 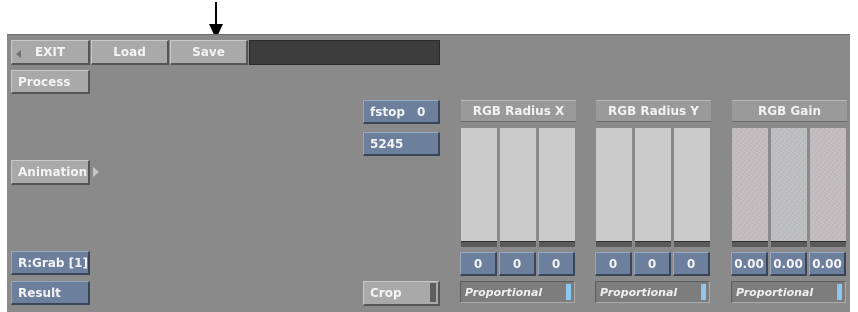 I want to click on load-button: Load, so click(x=130, y=52).